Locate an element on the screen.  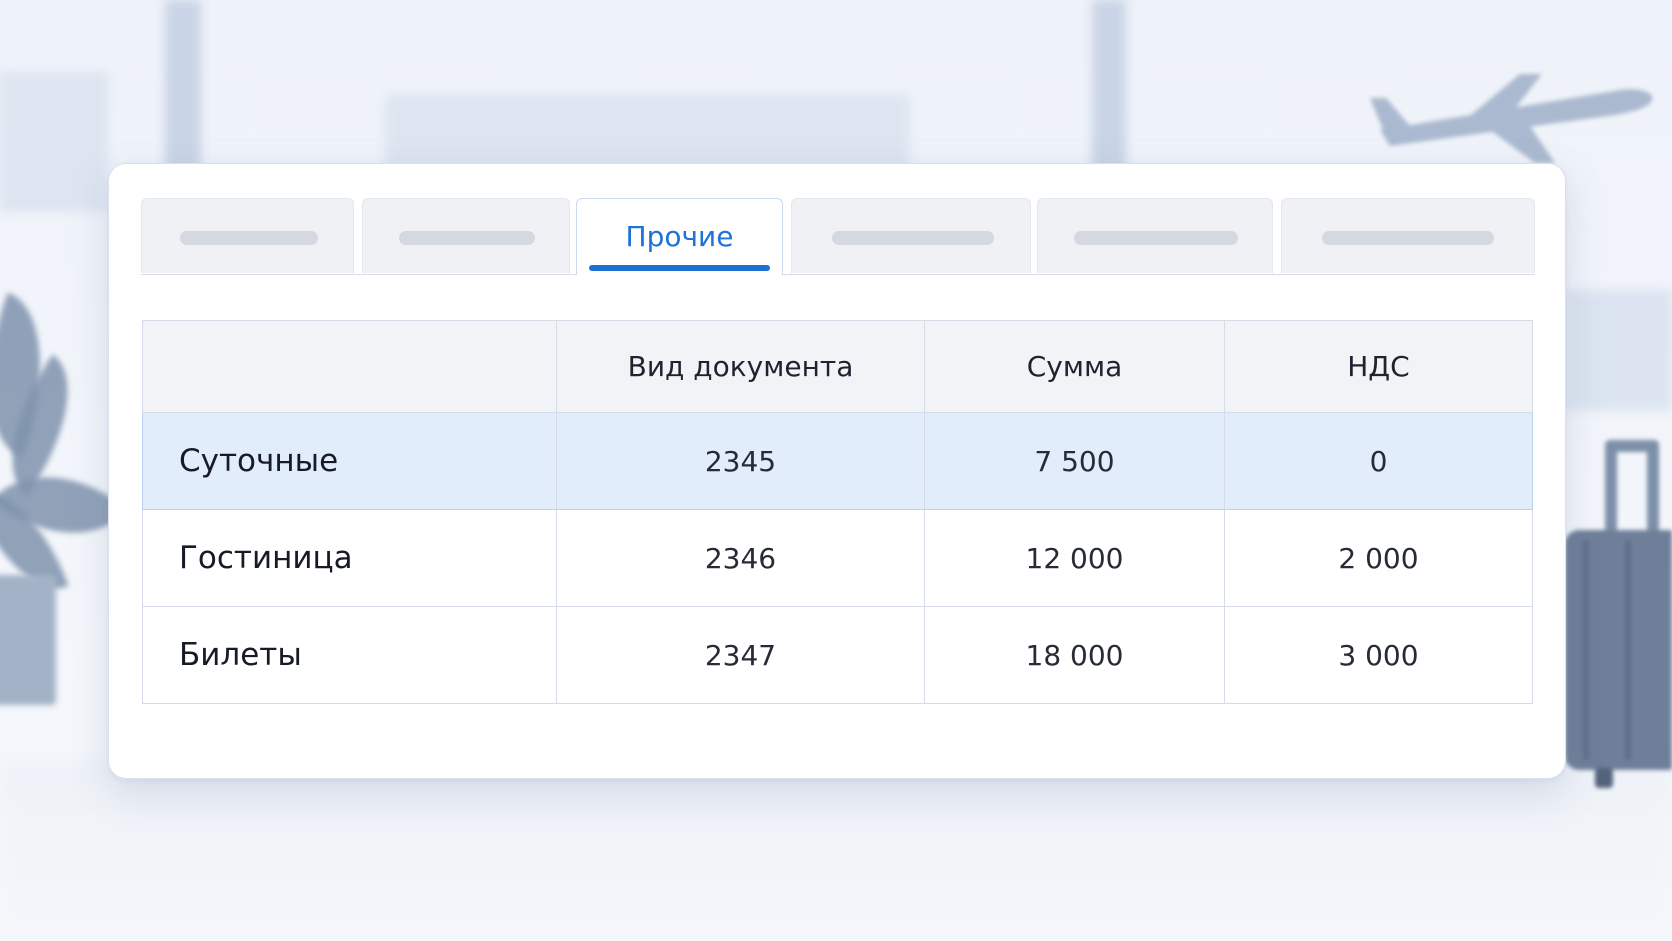
active-tab-indicator is located at coordinates (679, 268).